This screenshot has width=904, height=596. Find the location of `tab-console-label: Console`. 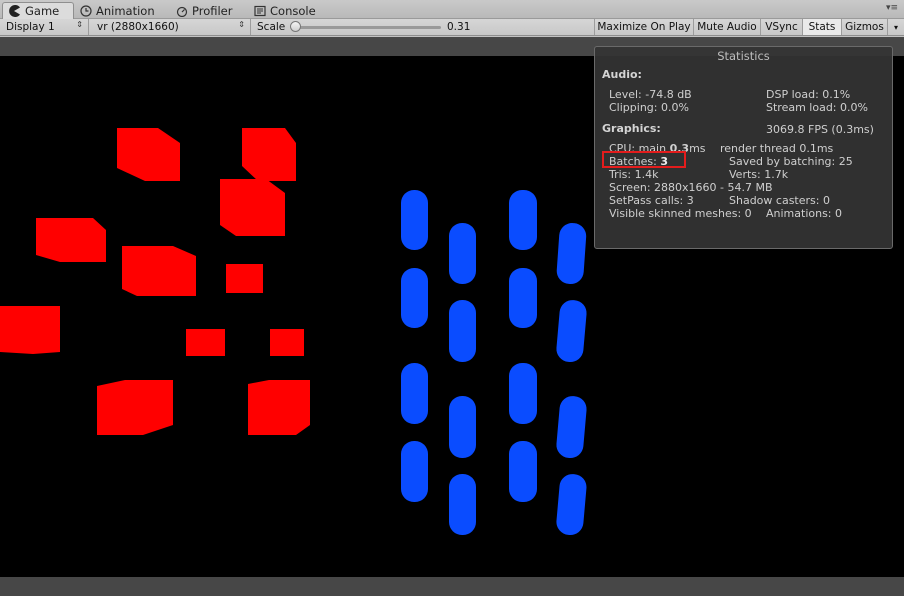

tab-console-label: Console is located at coordinates (293, 10).